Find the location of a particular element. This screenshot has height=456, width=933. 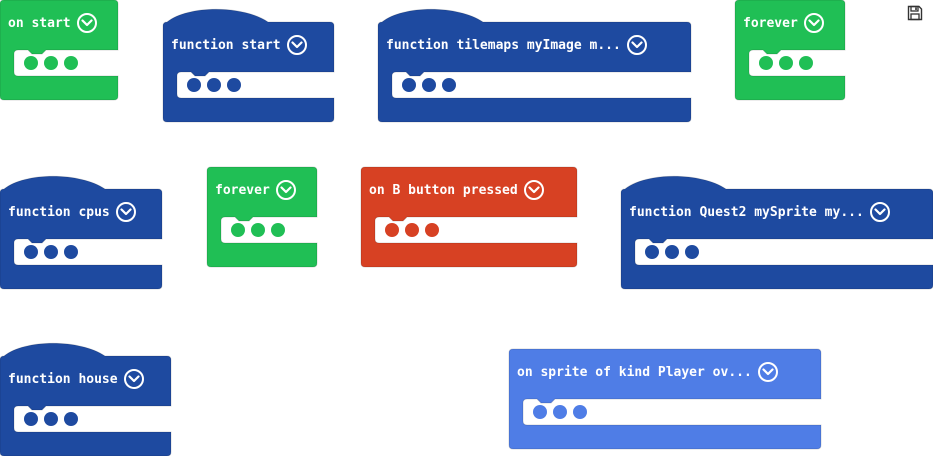

function-quest2-block-shape is located at coordinates (776, 232).